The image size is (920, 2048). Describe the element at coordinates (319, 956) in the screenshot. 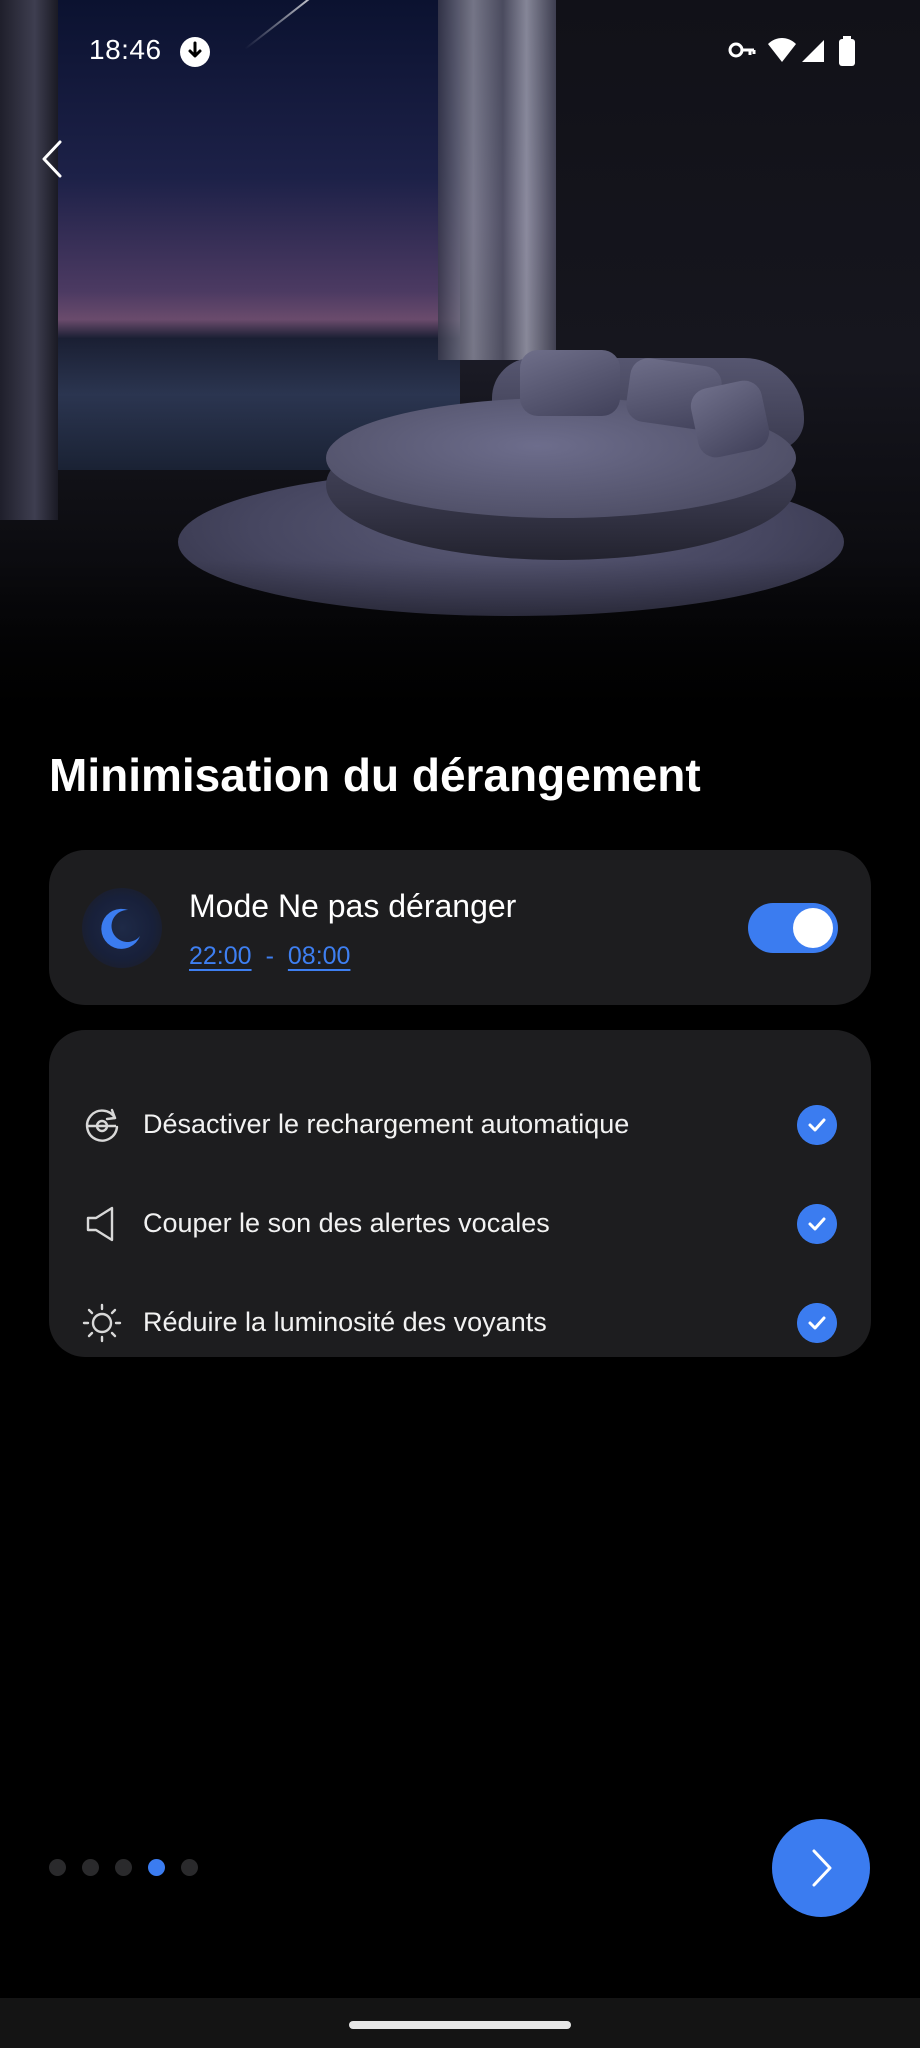

I see `dnd-end-time: 08:00` at that location.